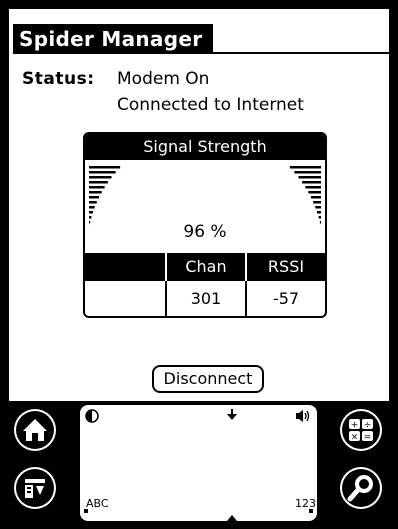 Image resolution: width=398 pixels, height=529 pixels. What do you see at coordinates (208, 379) in the screenshot?
I see `disconnect-button: Disconnect` at bounding box center [208, 379].